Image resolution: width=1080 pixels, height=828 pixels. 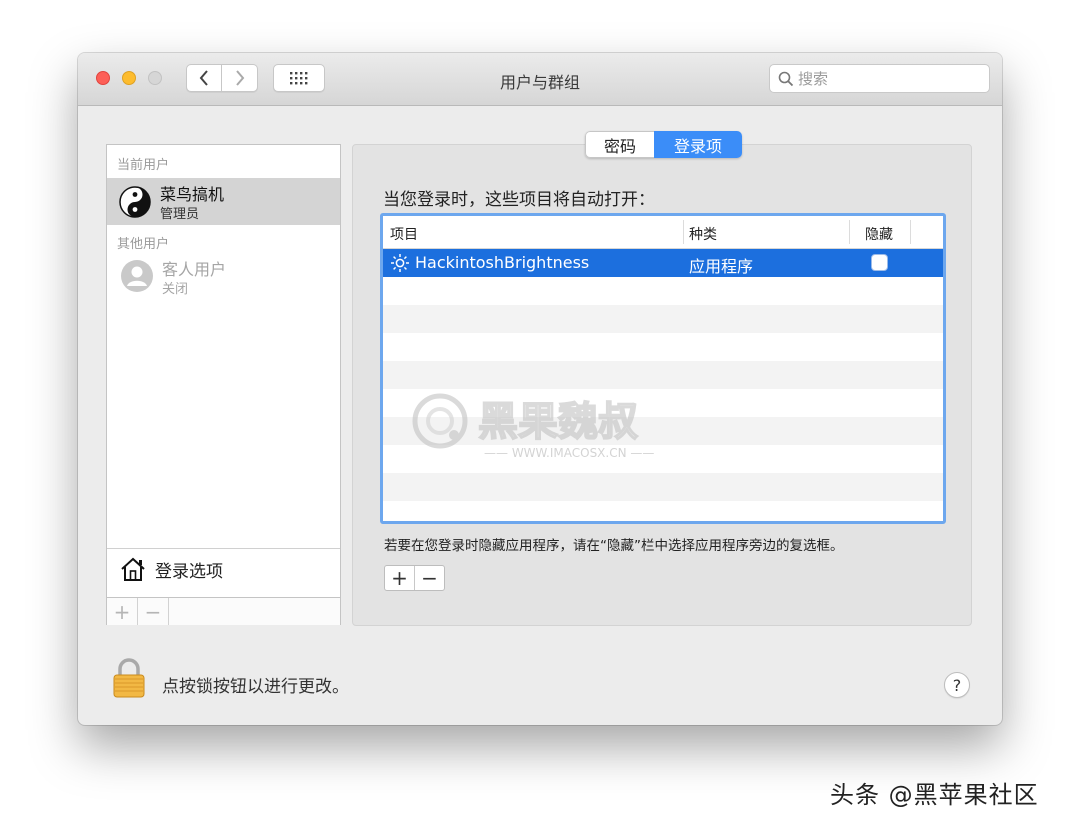 I want to click on column-header-hide: 隐藏, so click(x=879, y=234).